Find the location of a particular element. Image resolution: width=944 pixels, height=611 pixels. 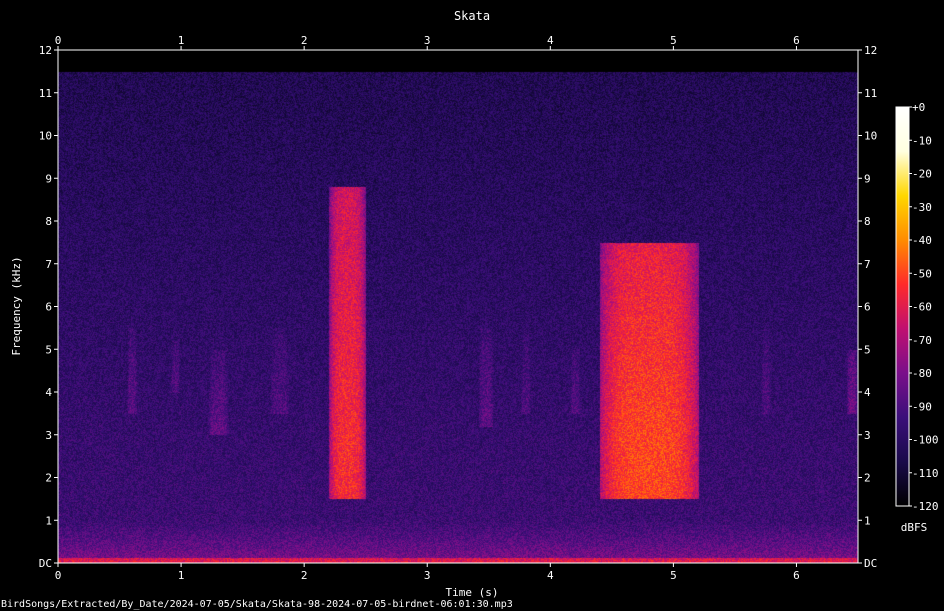

x-tick-label-top: 5 is located at coordinates (673, 40).